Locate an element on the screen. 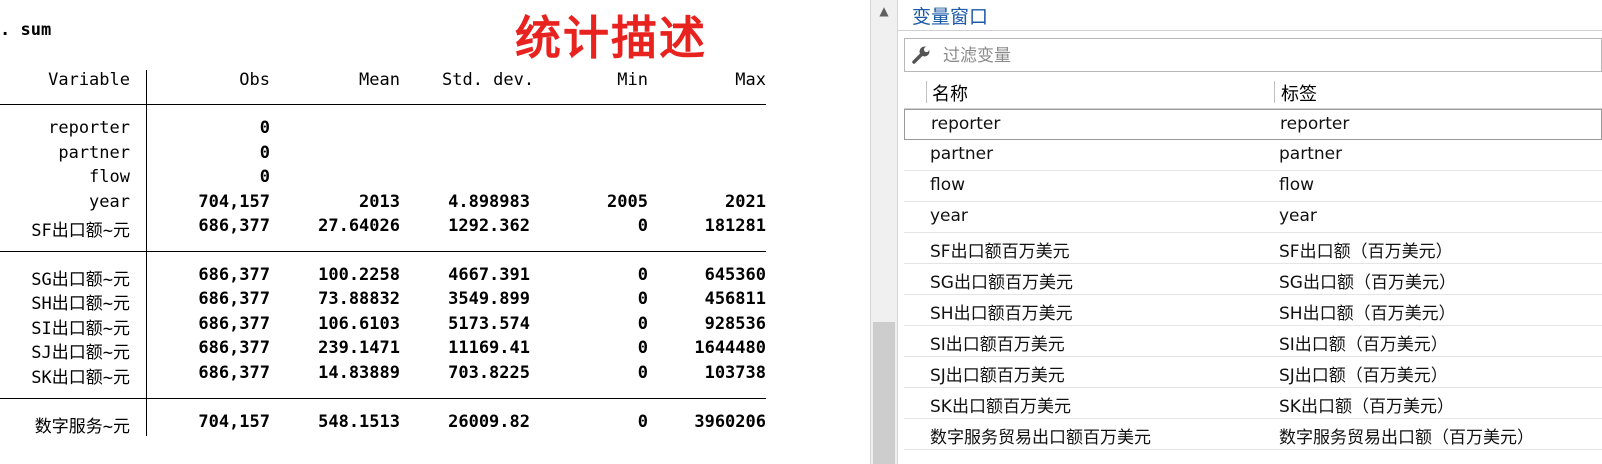  variable-label: SI出口额（百万美元） is located at coordinates (1363, 345).